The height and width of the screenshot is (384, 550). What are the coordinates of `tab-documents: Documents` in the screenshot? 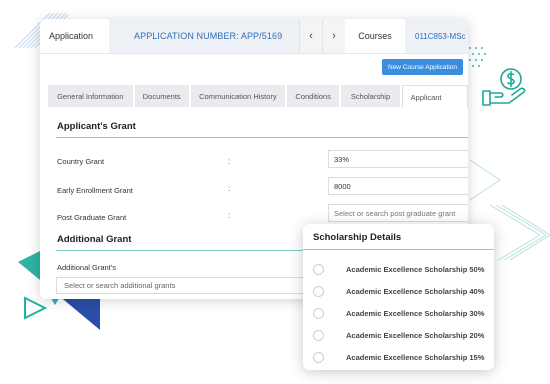 It's located at (161, 96).